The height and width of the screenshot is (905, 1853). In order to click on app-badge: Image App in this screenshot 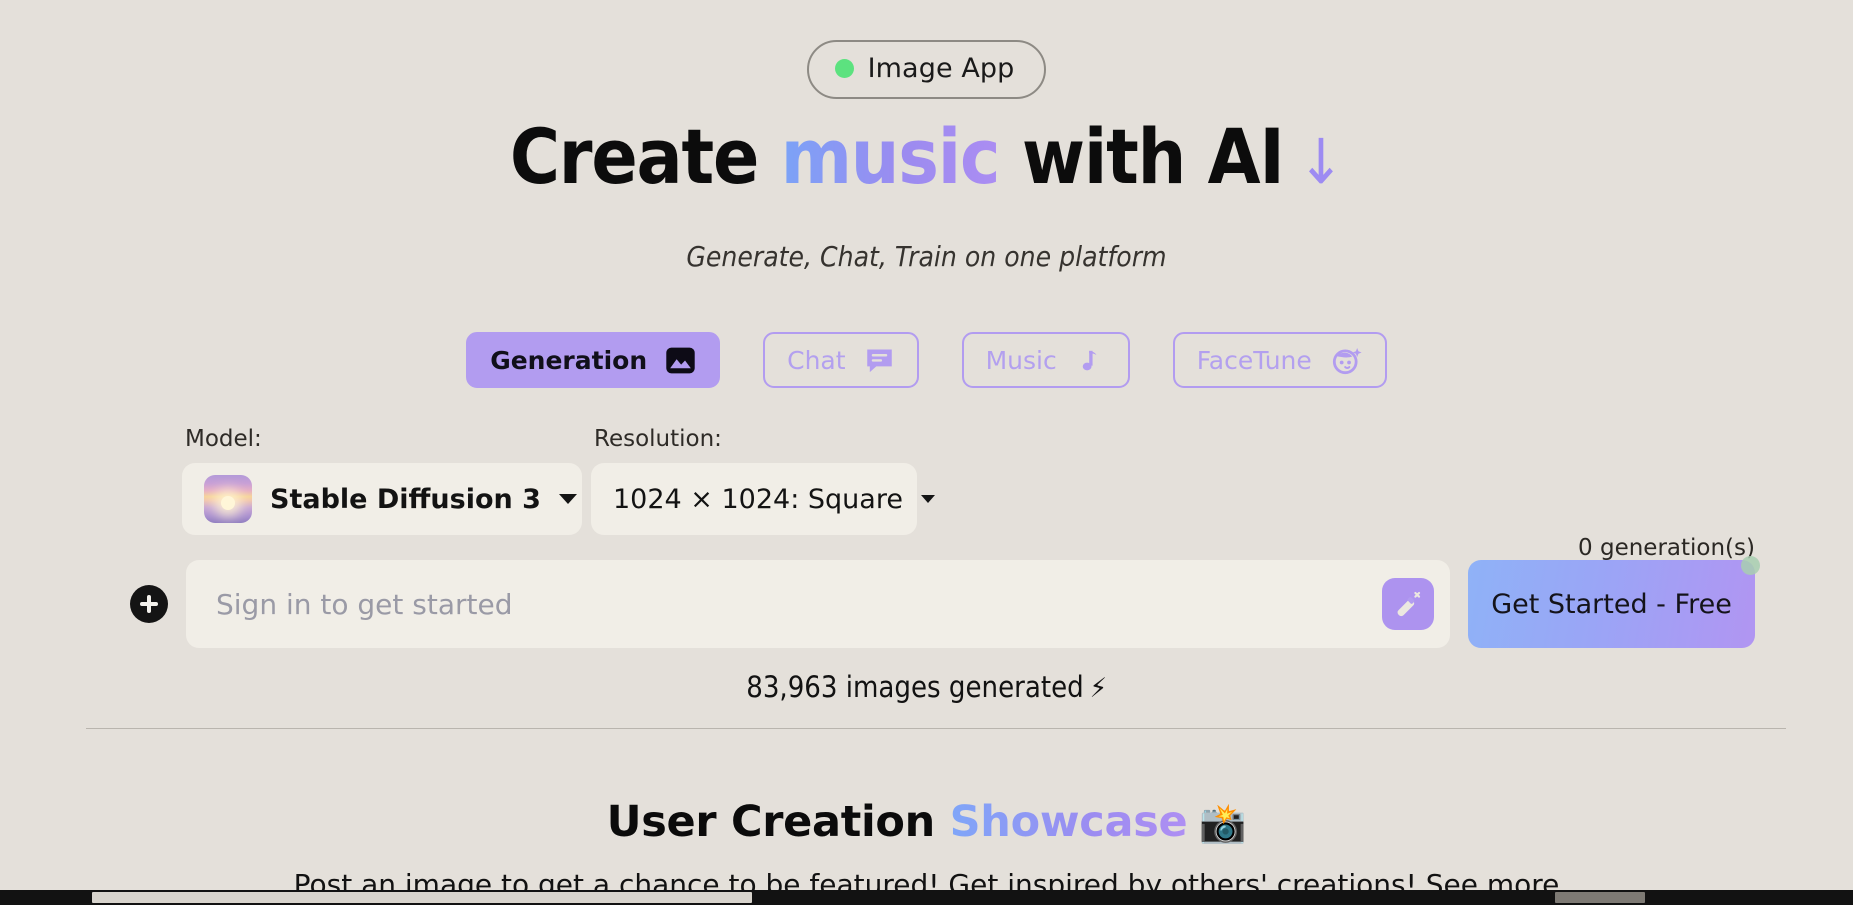, I will do `click(926, 69)`.